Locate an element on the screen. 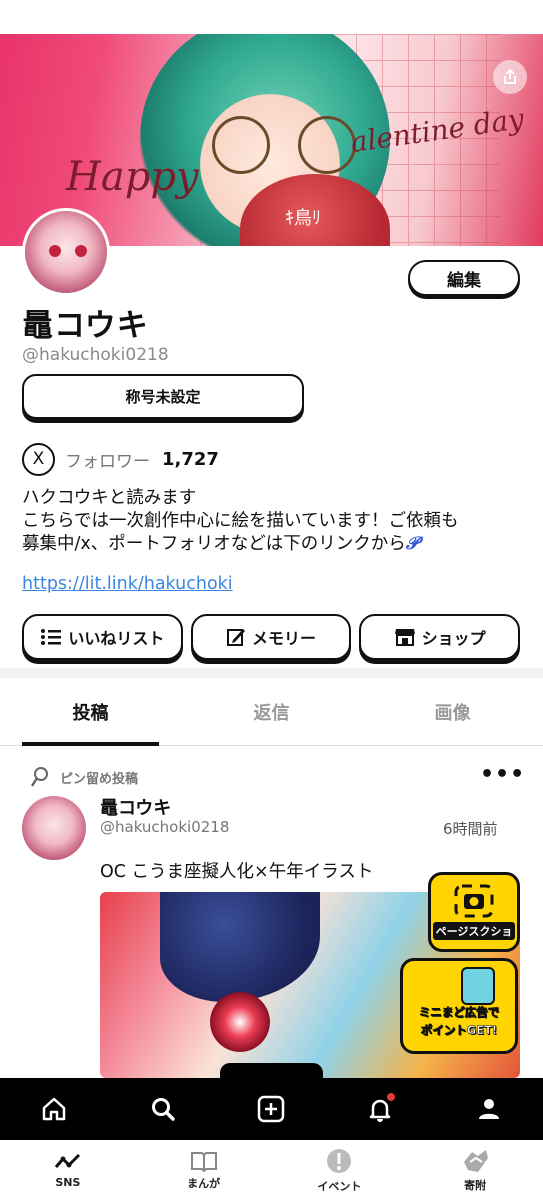 Image resolution: width=543 pixels, height=1200 pixels. tab-images: 画像 is located at coordinates (452, 711).